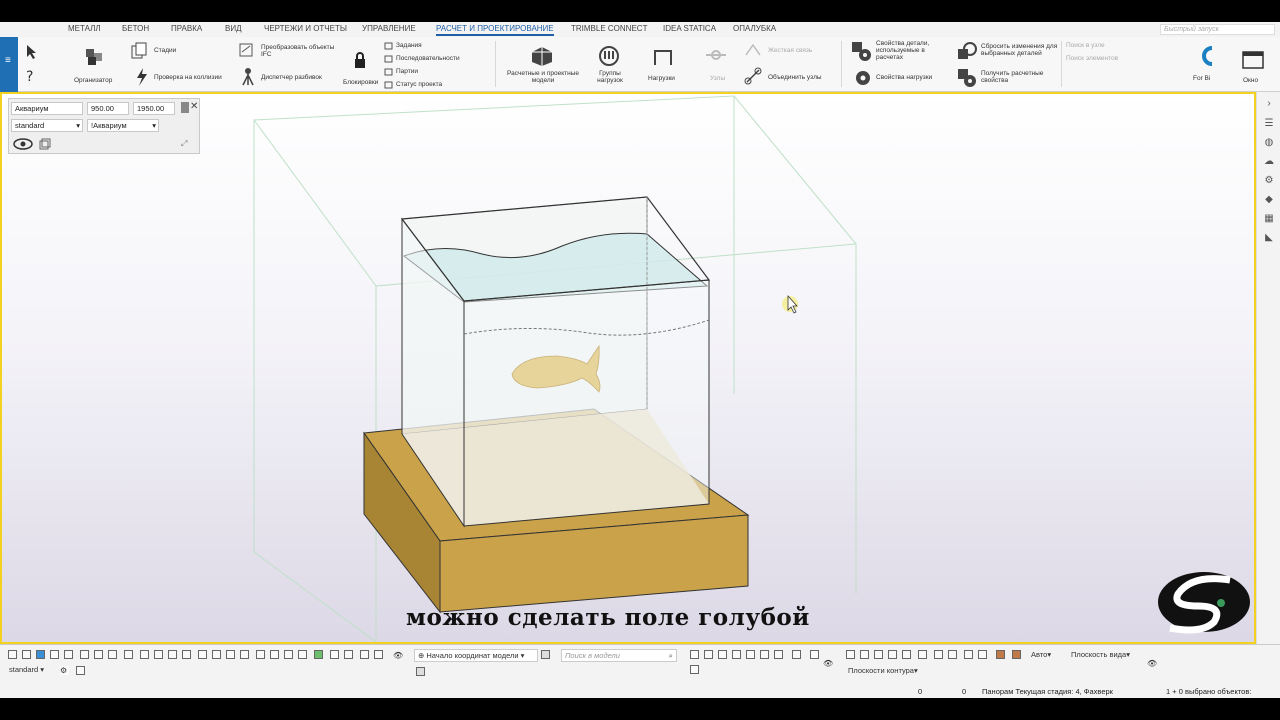 The width and height of the screenshot is (1280, 720). I want to click on sequences-button: Последовательности, so click(428, 58).